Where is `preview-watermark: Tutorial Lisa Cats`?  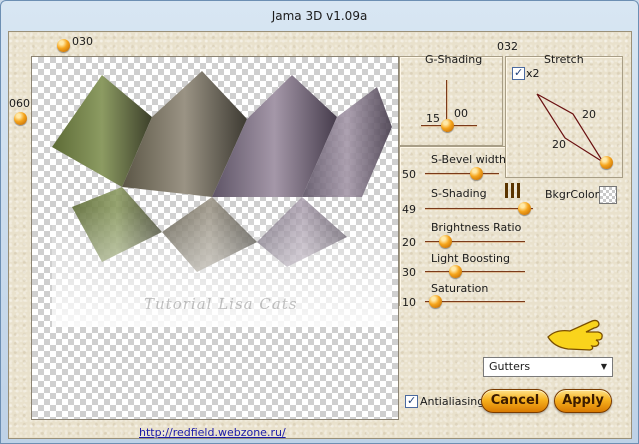 preview-watermark: Tutorial Lisa Cats is located at coordinates (221, 304).